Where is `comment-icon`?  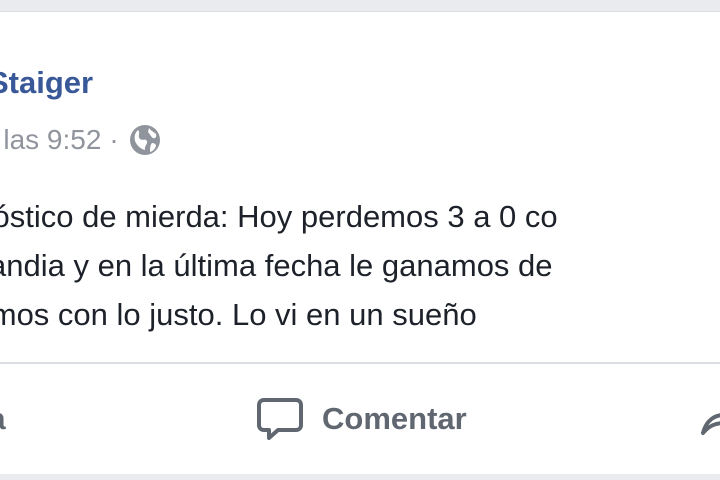 comment-icon is located at coordinates (280, 419).